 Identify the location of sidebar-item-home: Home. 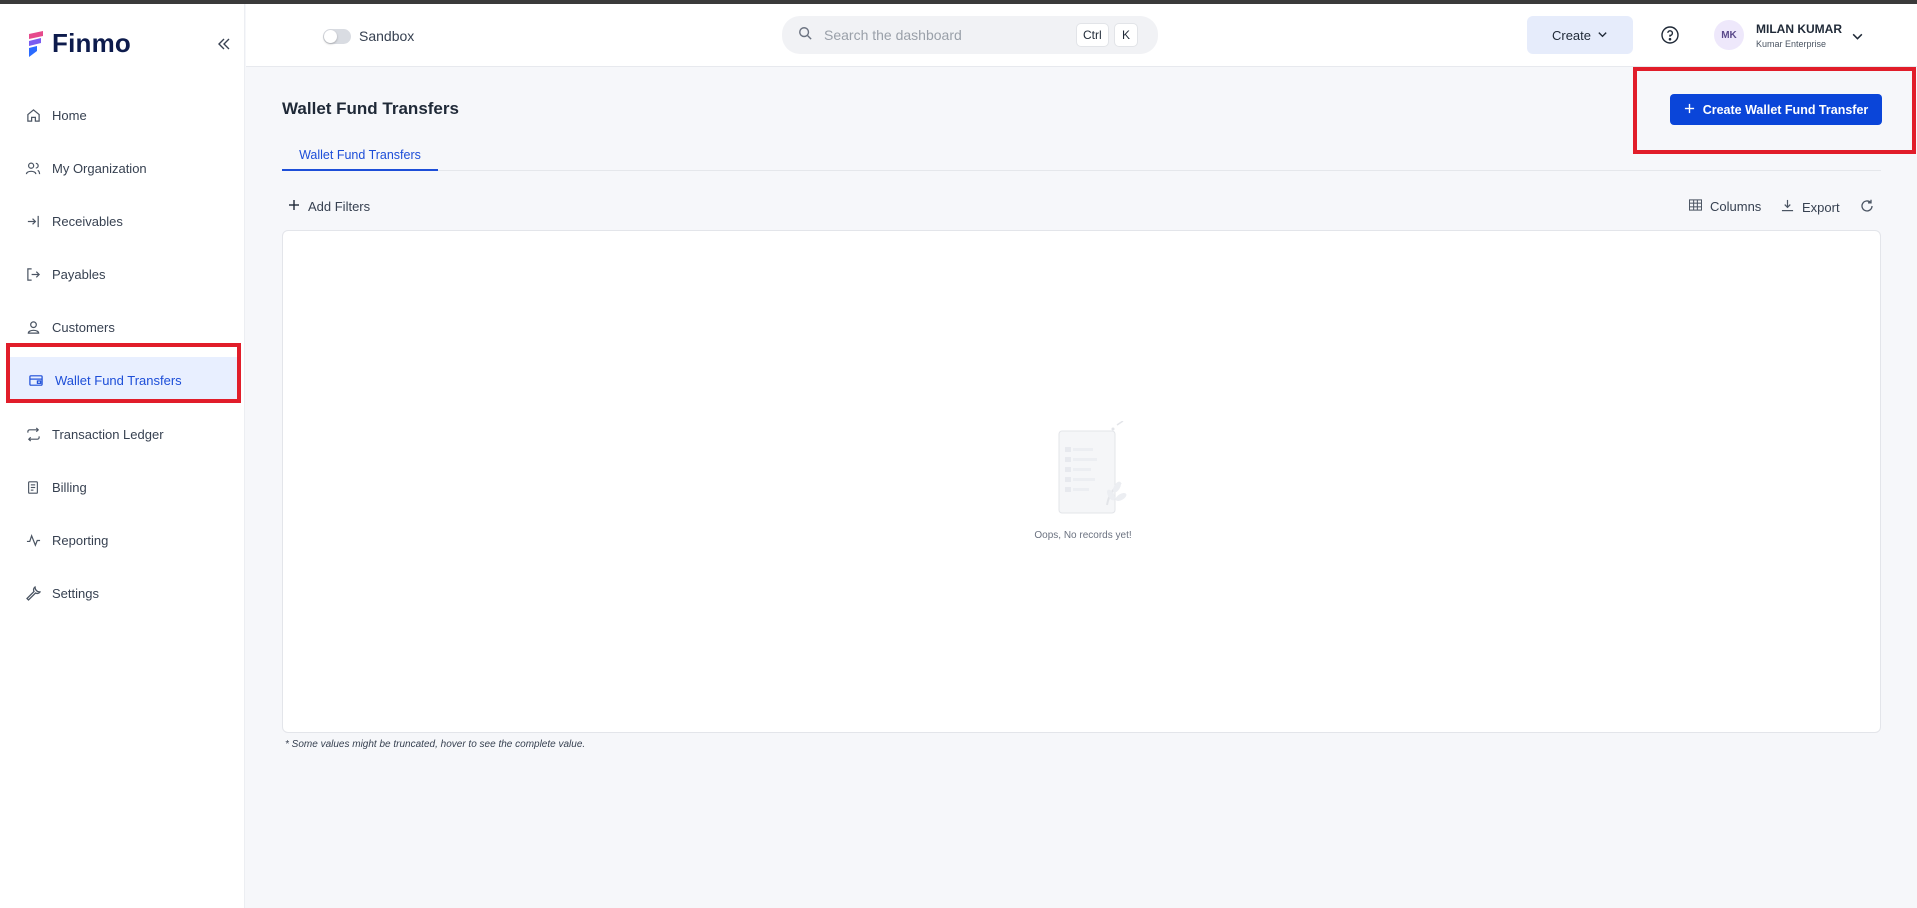
(123, 115).